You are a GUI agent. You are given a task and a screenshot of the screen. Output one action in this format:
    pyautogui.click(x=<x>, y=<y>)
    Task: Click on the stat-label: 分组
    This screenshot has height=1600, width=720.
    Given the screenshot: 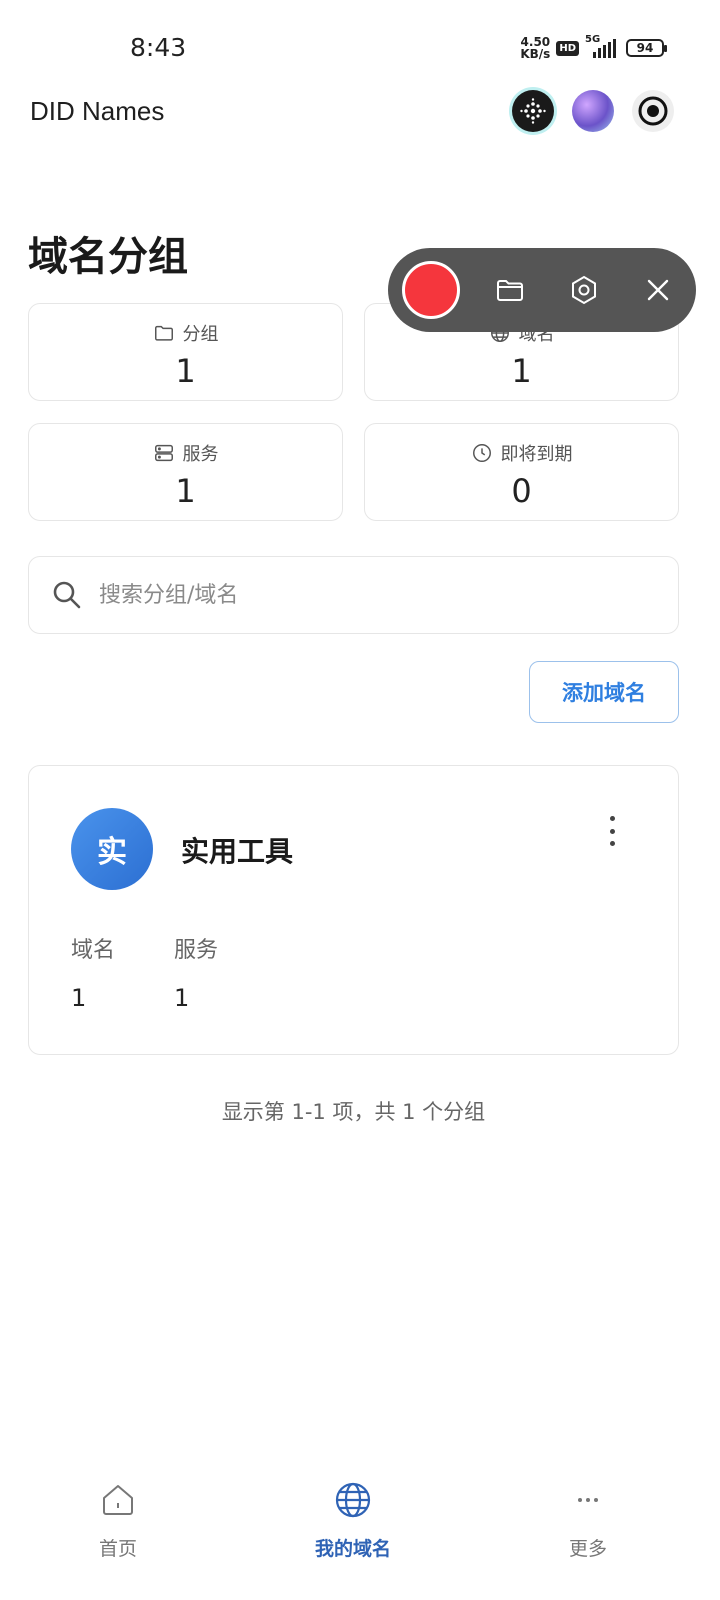 What is the action you would take?
    pyautogui.click(x=200, y=334)
    